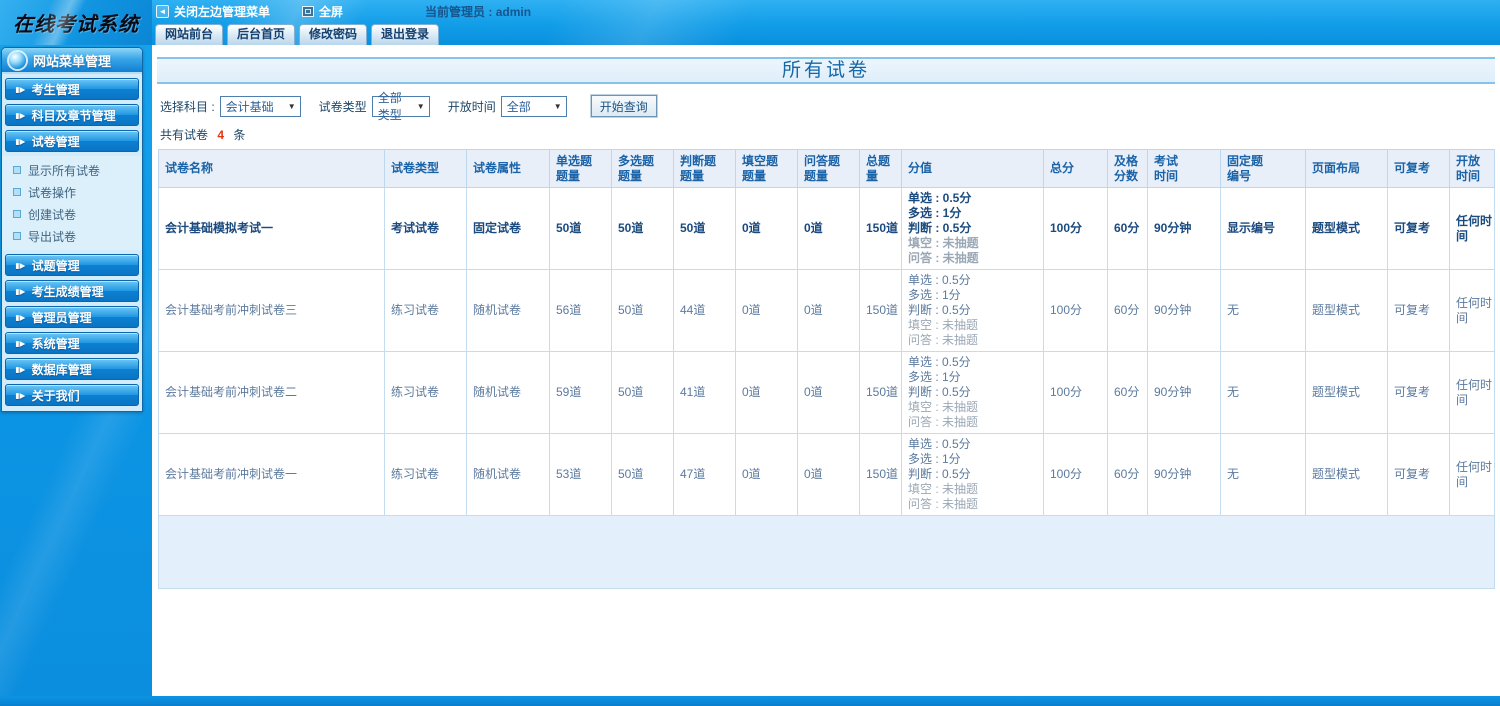  I want to click on open-time-select: 全部 ▼, so click(533, 106).